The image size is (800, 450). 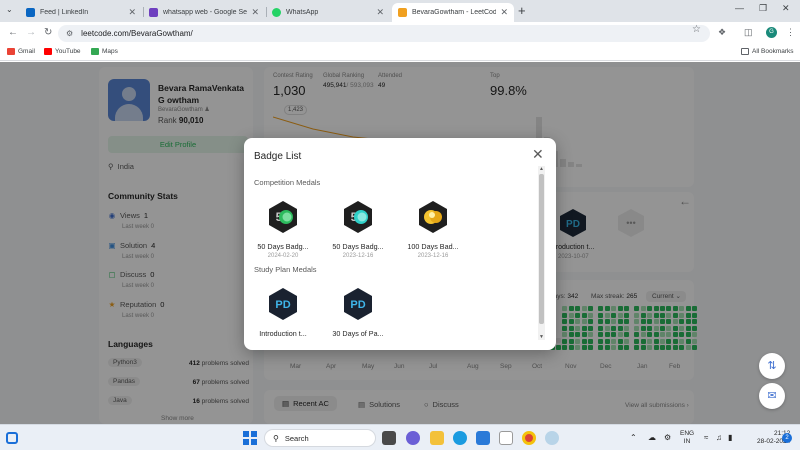 I want to click on bookmark-star-icon: ☆, so click(x=696, y=29).